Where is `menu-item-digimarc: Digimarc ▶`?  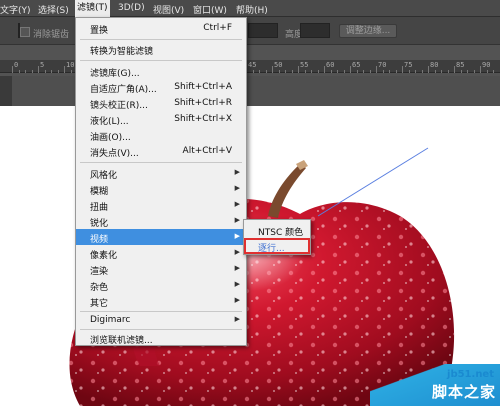
menu-item-digimarc: Digimarc ▶ is located at coordinates (161, 320).